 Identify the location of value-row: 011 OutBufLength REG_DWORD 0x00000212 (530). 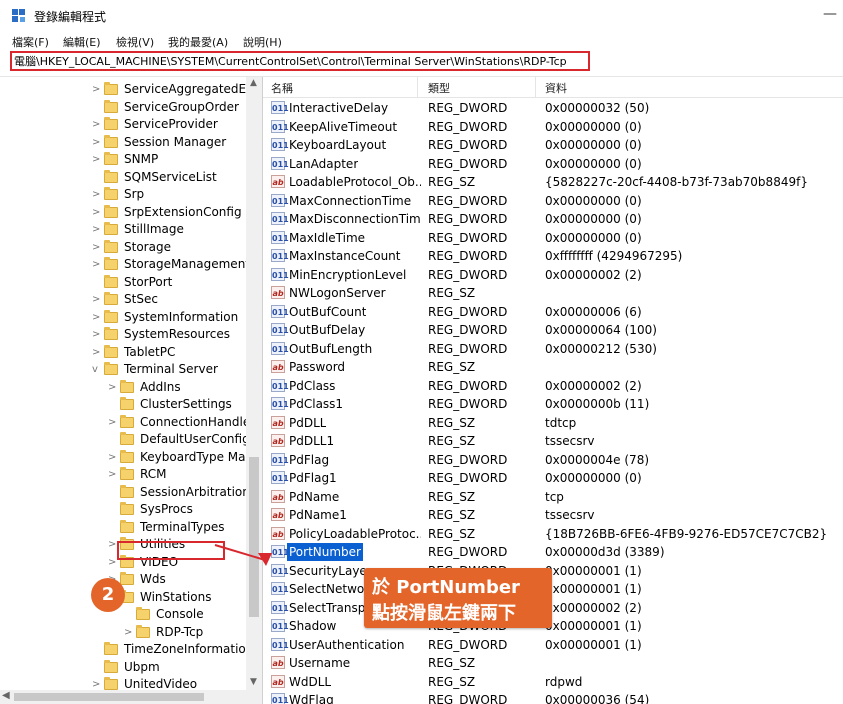
(553, 349).